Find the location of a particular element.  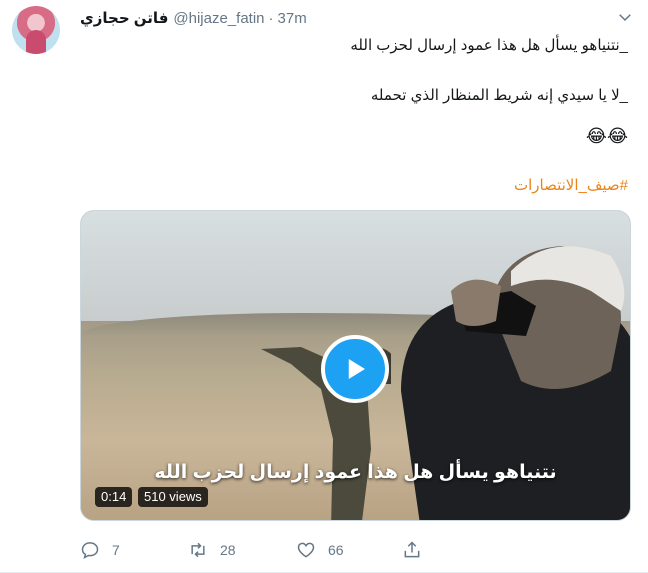

hashtag-link: #صيف_الانتصارات is located at coordinates (571, 185).